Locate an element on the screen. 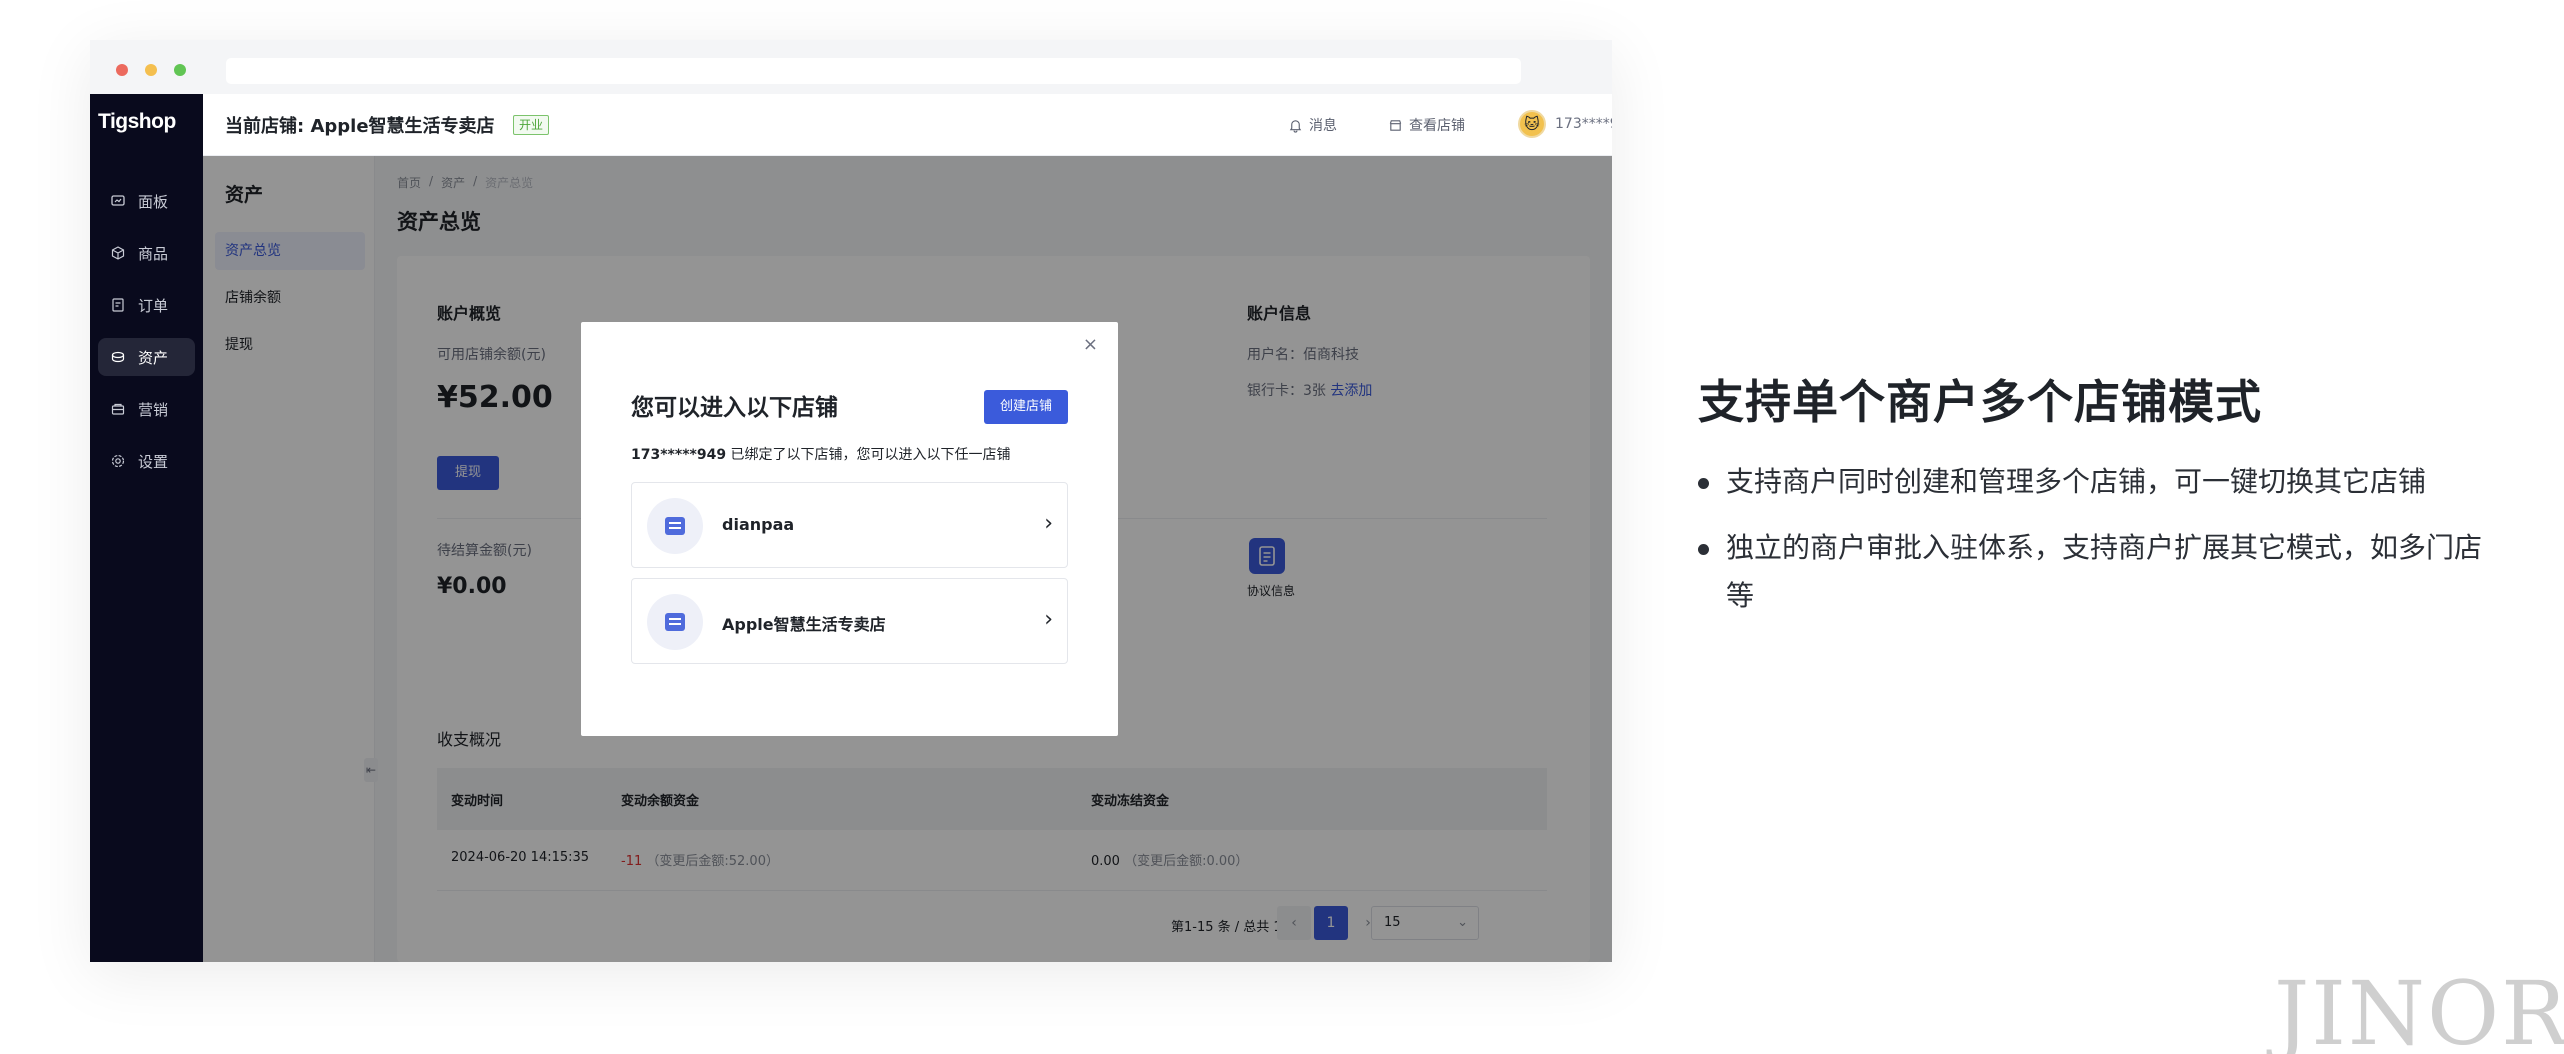 The height and width of the screenshot is (1054, 2564). sidebar-item-dashboard: 面板 is located at coordinates (146, 201).